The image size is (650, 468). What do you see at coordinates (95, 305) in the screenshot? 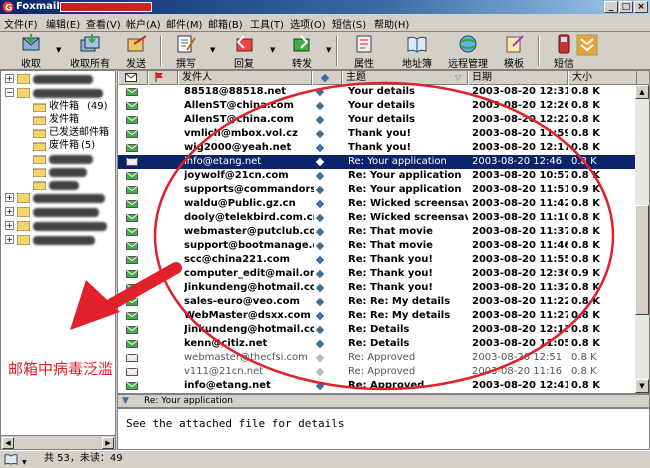
I see `annotation-arrow-head` at bounding box center [95, 305].